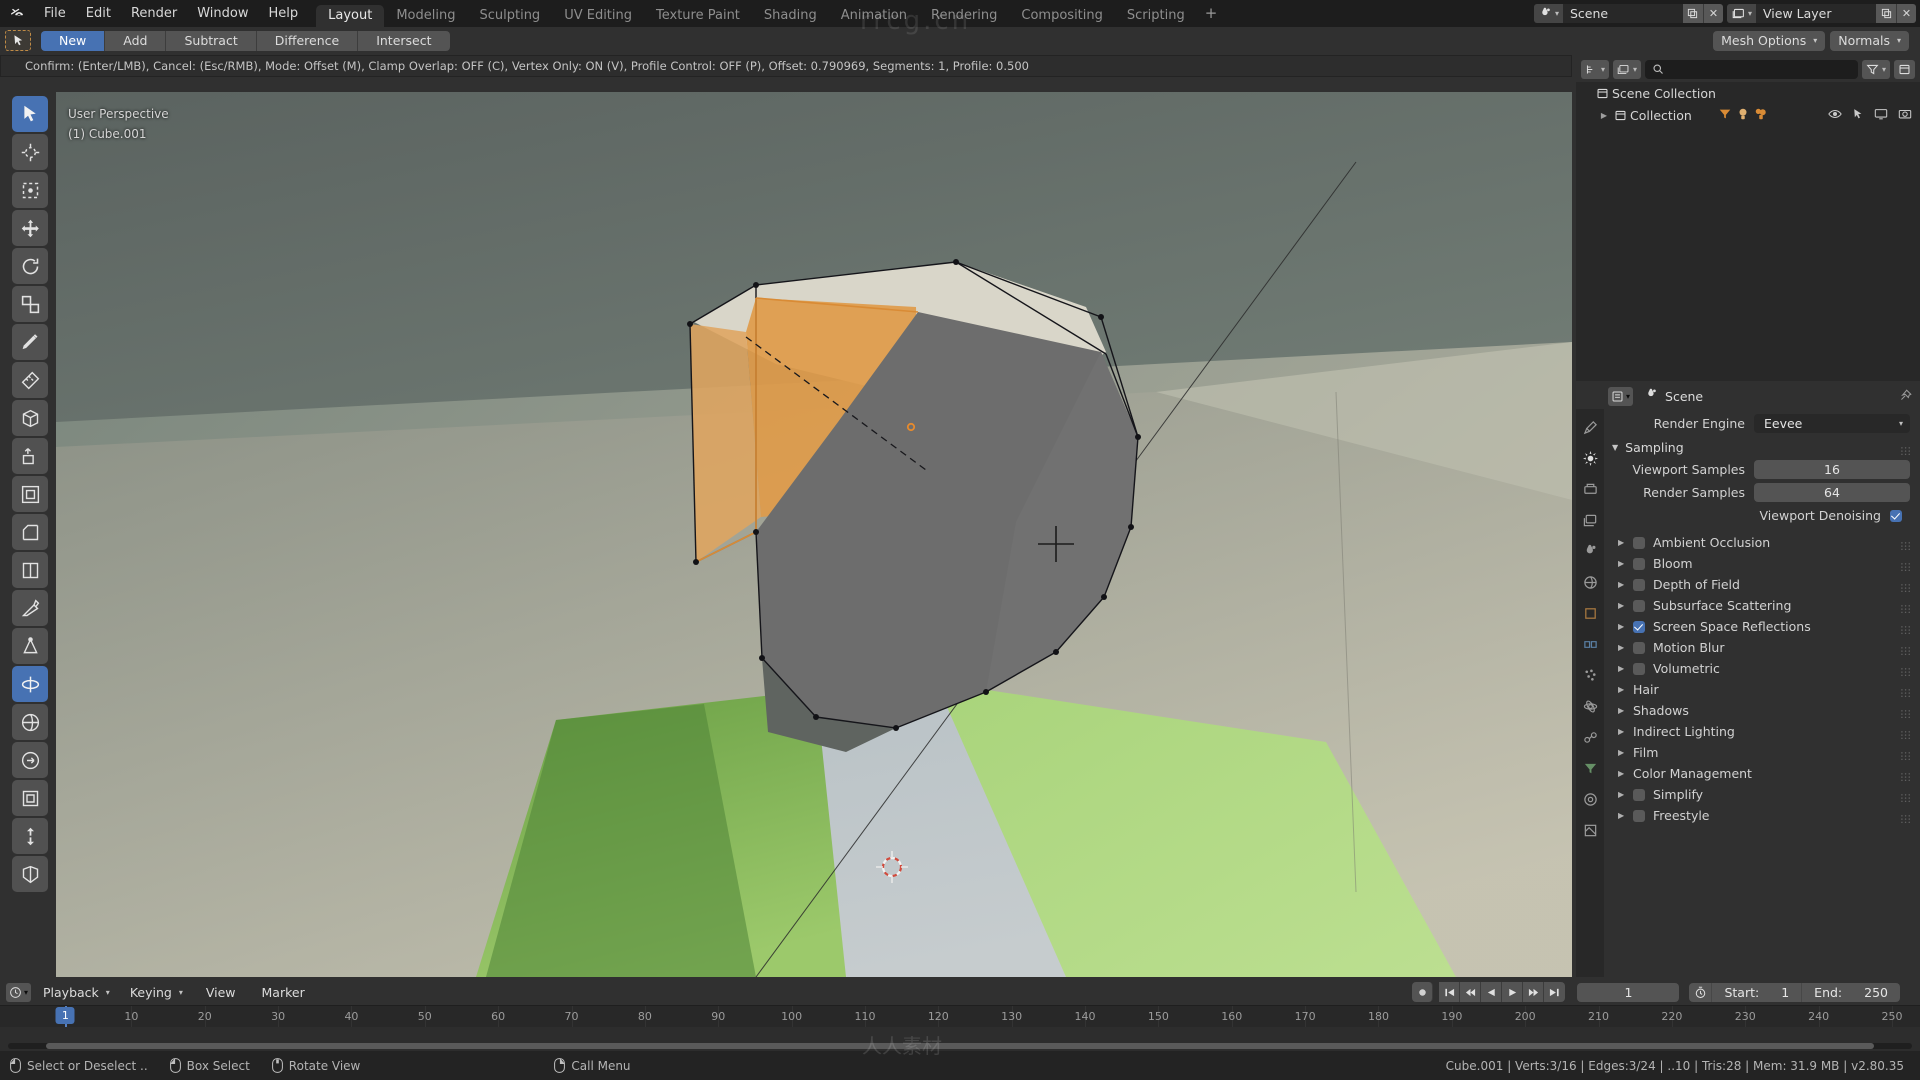 Image resolution: width=1920 pixels, height=1080 pixels. What do you see at coordinates (1639, 584) in the screenshot?
I see `depth-of-field-checkbox` at bounding box center [1639, 584].